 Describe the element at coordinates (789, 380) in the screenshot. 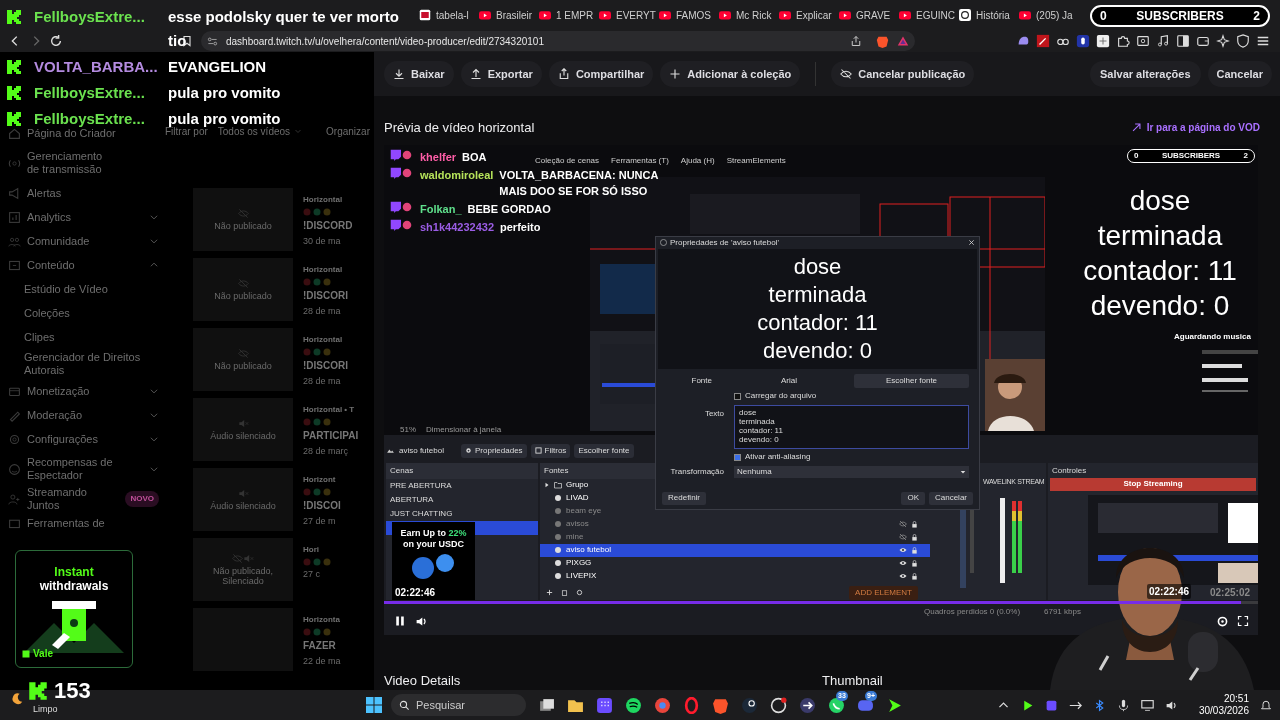

I see `font-value: Arial` at that location.